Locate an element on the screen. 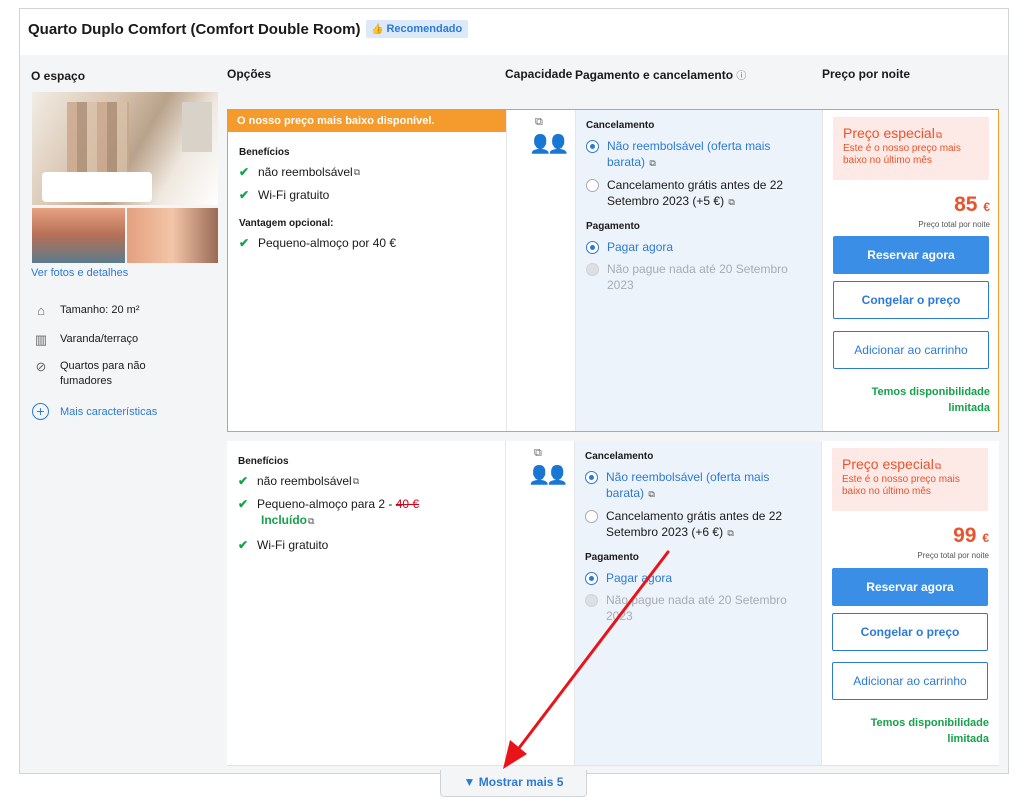 The image size is (1027, 805). space-title: O espaço is located at coordinates (58, 76).